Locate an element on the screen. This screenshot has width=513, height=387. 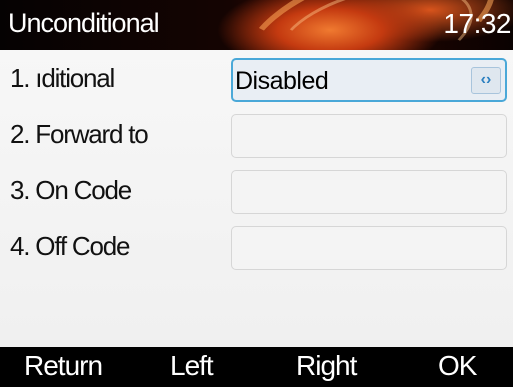
select-value: Disabled is located at coordinates (282, 81).